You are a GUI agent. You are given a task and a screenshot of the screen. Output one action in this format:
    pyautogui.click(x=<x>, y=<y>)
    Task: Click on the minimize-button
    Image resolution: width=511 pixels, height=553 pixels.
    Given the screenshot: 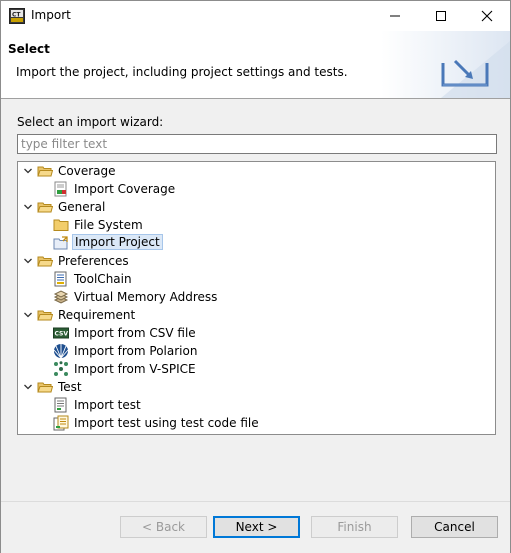 What is the action you would take?
    pyautogui.click(x=395, y=16)
    